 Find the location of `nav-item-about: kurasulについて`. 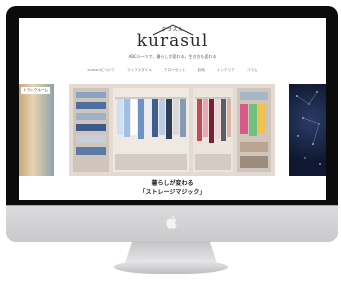

nav-item-about: kurasulについて is located at coordinates (101, 72).